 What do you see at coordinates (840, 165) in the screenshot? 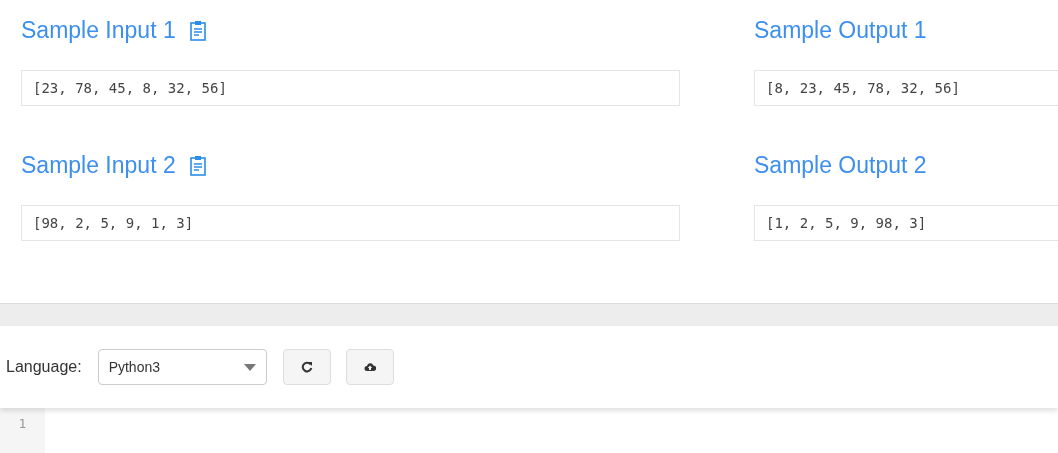
I see `section-heading: Sample Output 2` at bounding box center [840, 165].